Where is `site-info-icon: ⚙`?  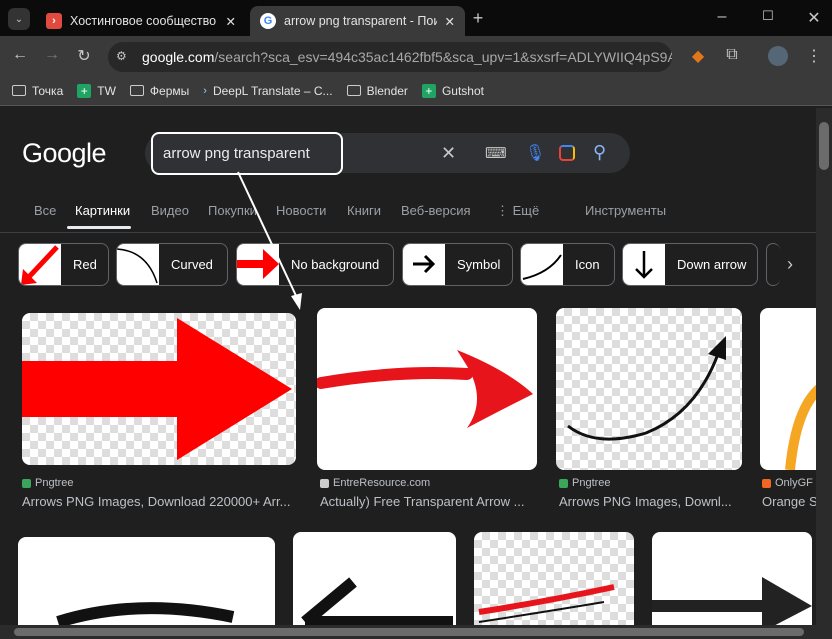 site-info-icon: ⚙ is located at coordinates (121, 56).